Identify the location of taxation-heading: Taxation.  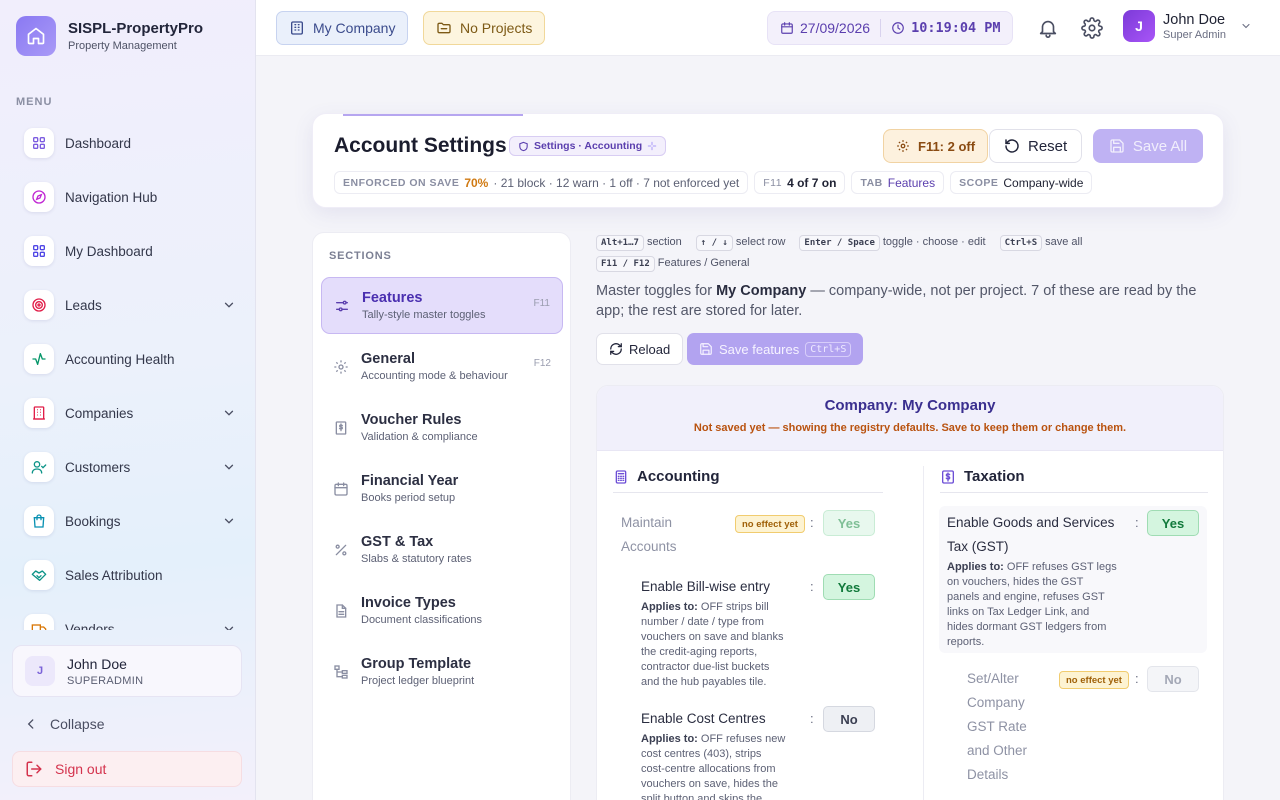
(982, 476).